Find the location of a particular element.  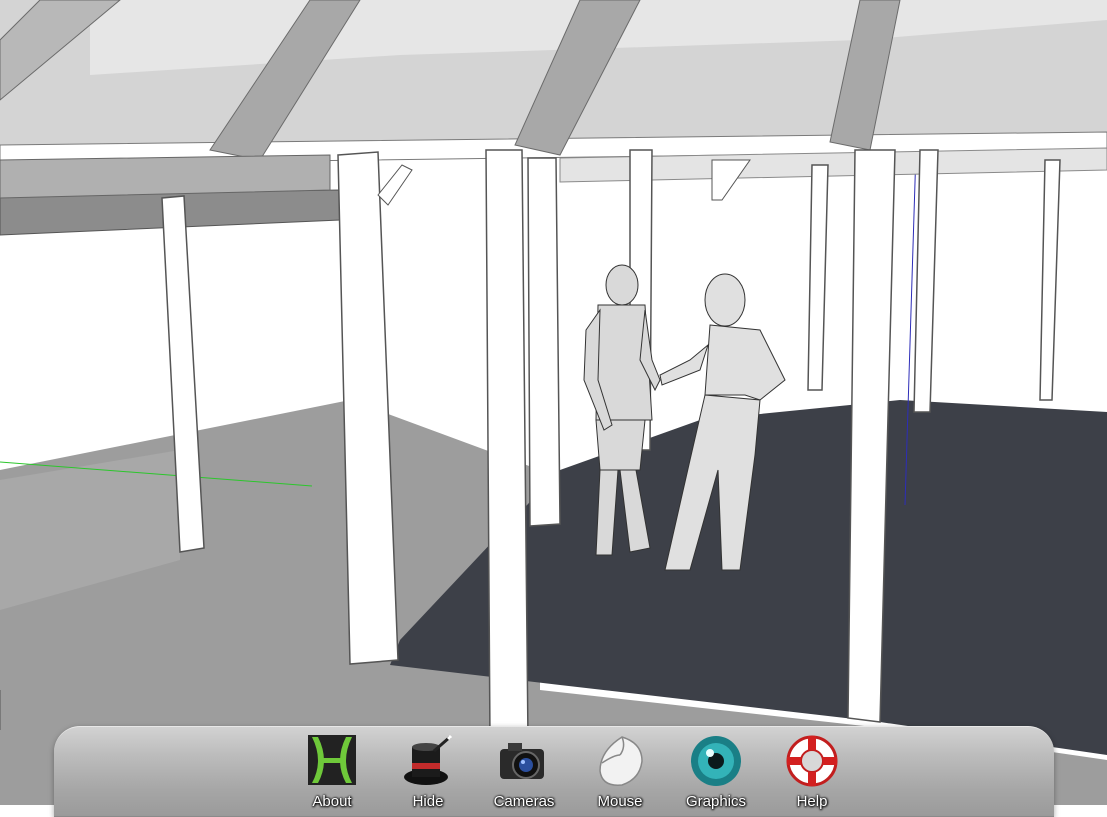

cameras-button: Cameras is located at coordinates (524, 773).